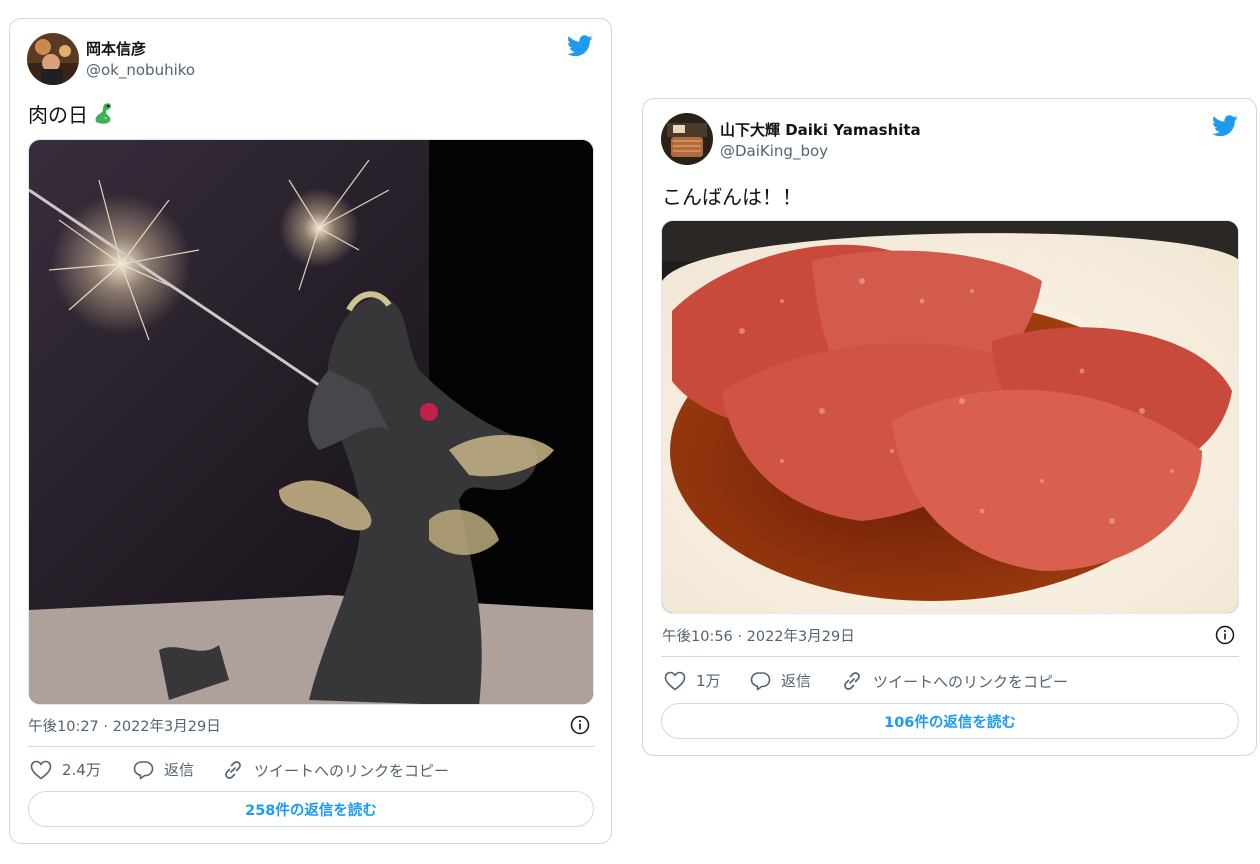 The image size is (1260, 864). What do you see at coordinates (950, 721) in the screenshot?
I see `read-replies-button: 106件の返信を読む` at bounding box center [950, 721].